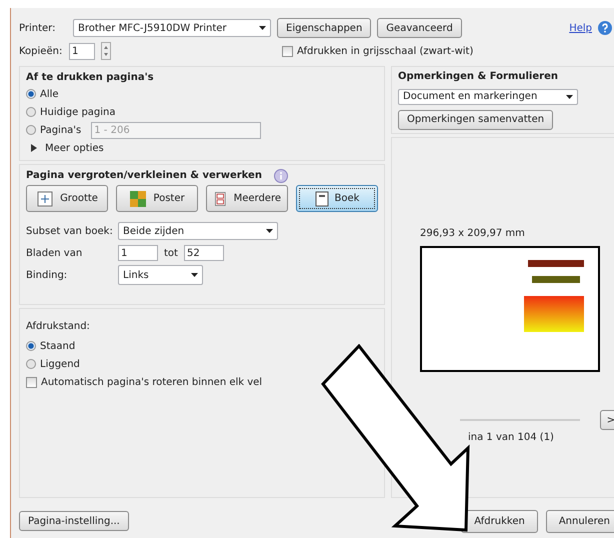  I want to click on info-icon, so click(281, 175).